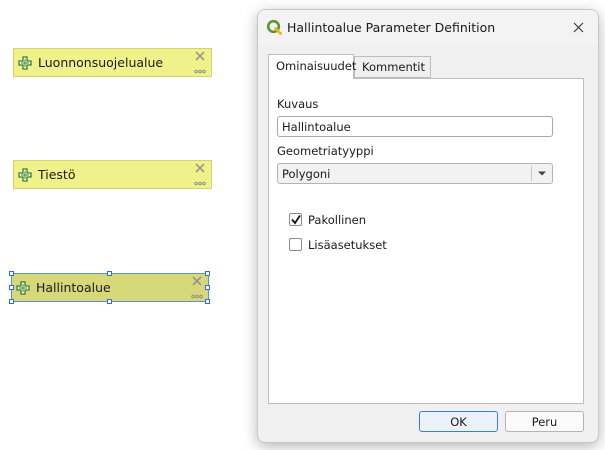  What do you see at coordinates (391, 27) in the screenshot?
I see `dialog-title: Hallintoalue Parameter Definition` at bounding box center [391, 27].